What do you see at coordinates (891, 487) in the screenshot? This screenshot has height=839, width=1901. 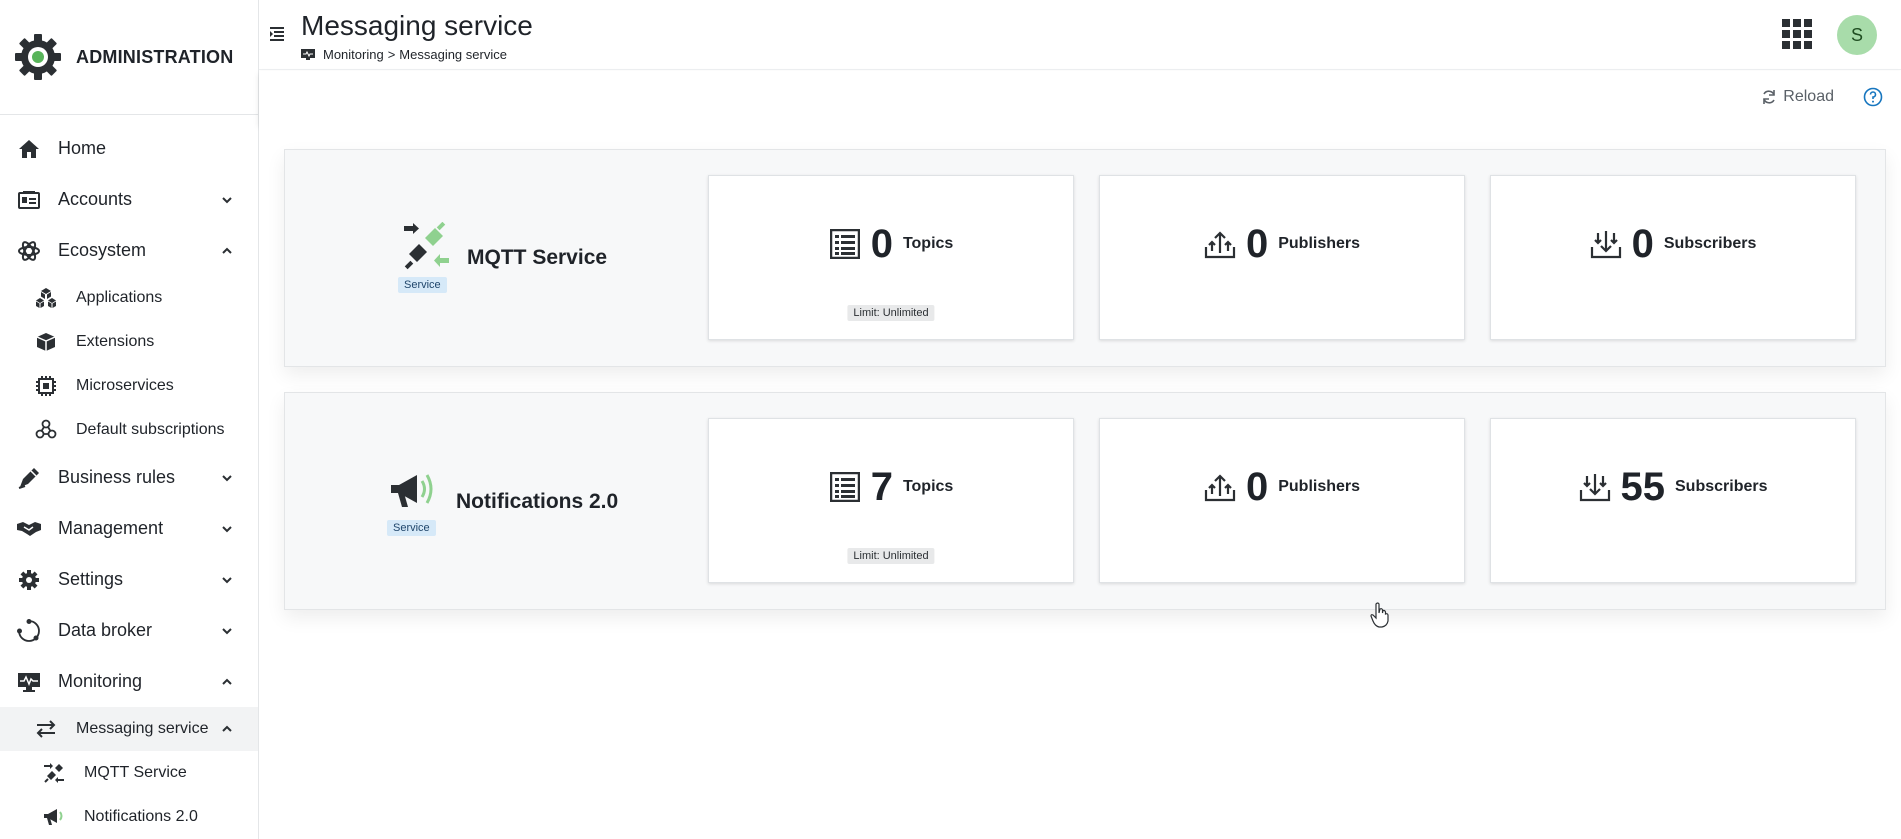 I see `topics-stat: 7 Topics` at bounding box center [891, 487].